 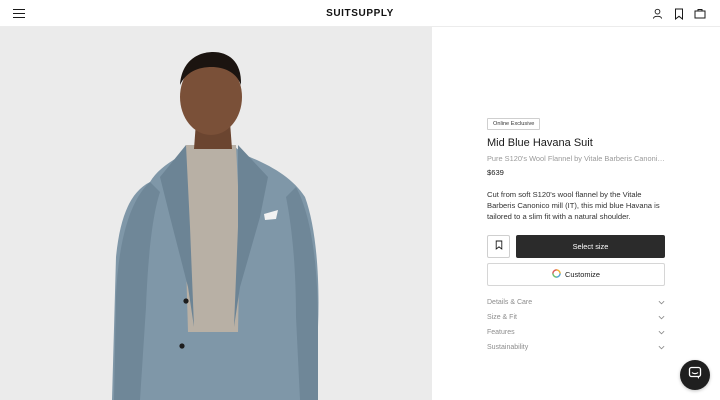 I want to click on header-icons, so click(x=678, y=13).